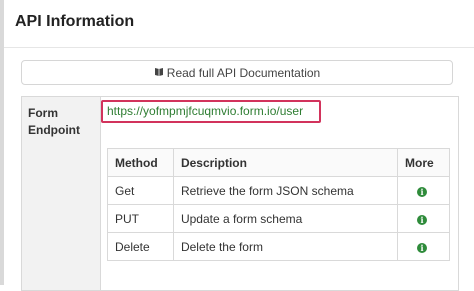 This screenshot has height=291, width=474. What do you see at coordinates (285, 190) in the screenshot?
I see `description-cell: Retrieve the form JSON schema` at bounding box center [285, 190].